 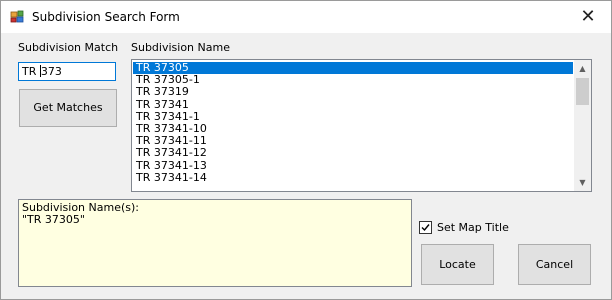 I want to click on subdivision-match-value: TR 373, so click(x=42, y=71).